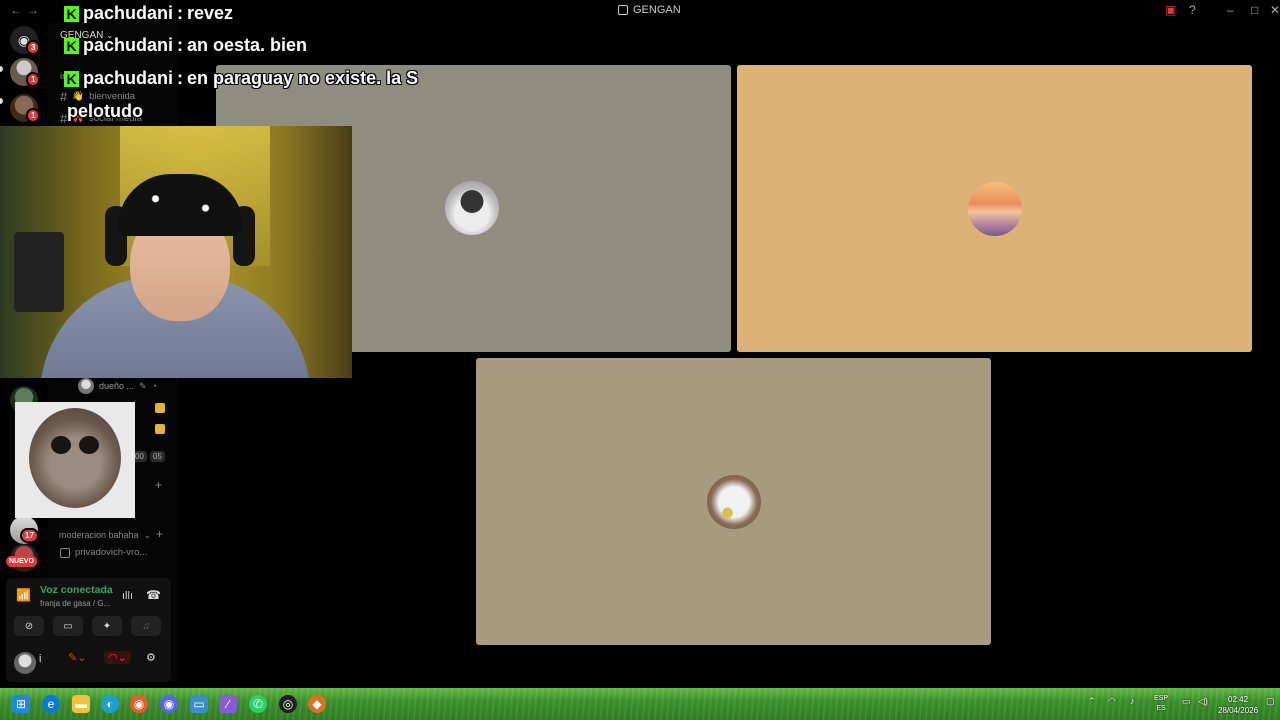 Image resolution: width=1280 pixels, height=720 pixels. I want to click on app-icon: ◐, so click(110, 704).